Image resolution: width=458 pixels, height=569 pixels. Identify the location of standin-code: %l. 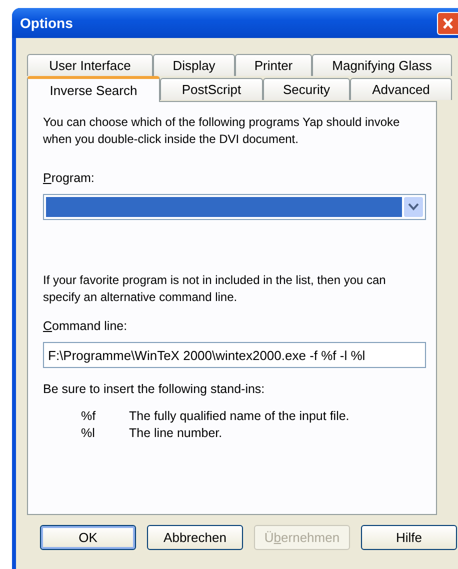
(88, 433).